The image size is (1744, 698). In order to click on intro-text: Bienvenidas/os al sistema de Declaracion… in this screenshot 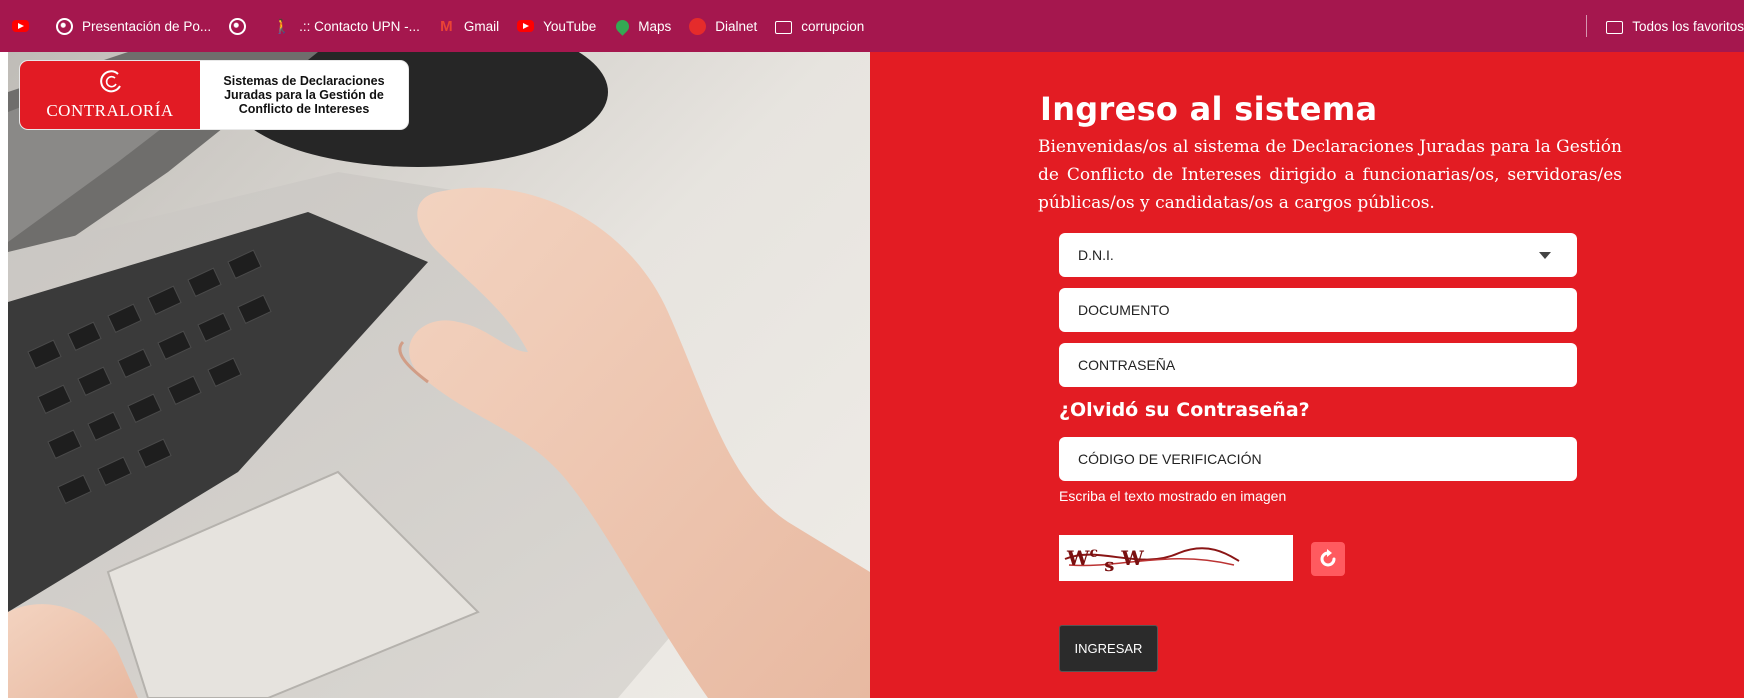, I will do `click(1330, 175)`.